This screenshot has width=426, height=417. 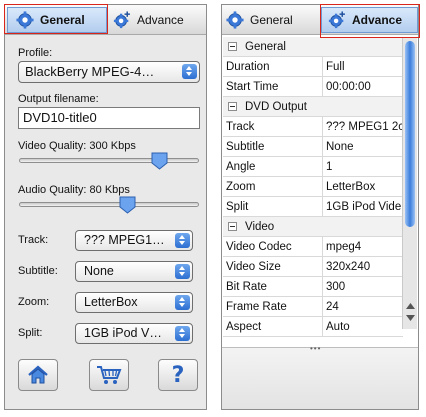 I want to click on property-row: Video Size 320x240, so click(x=313, y=267).